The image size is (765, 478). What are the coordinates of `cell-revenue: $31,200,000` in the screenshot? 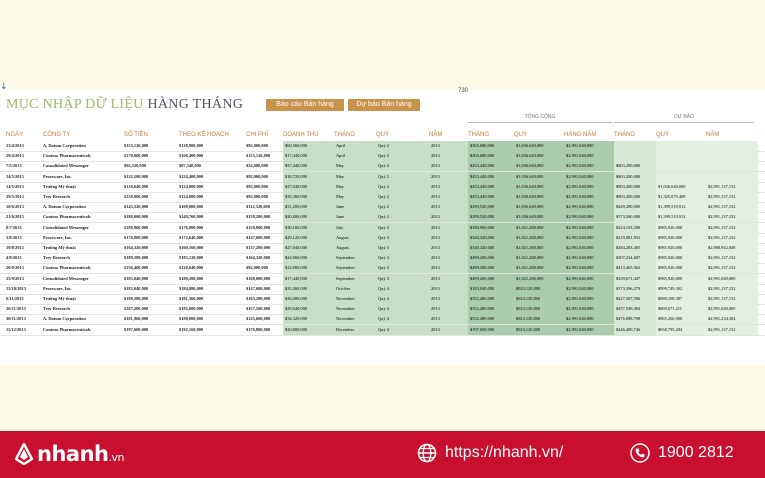 It's located at (309, 207).